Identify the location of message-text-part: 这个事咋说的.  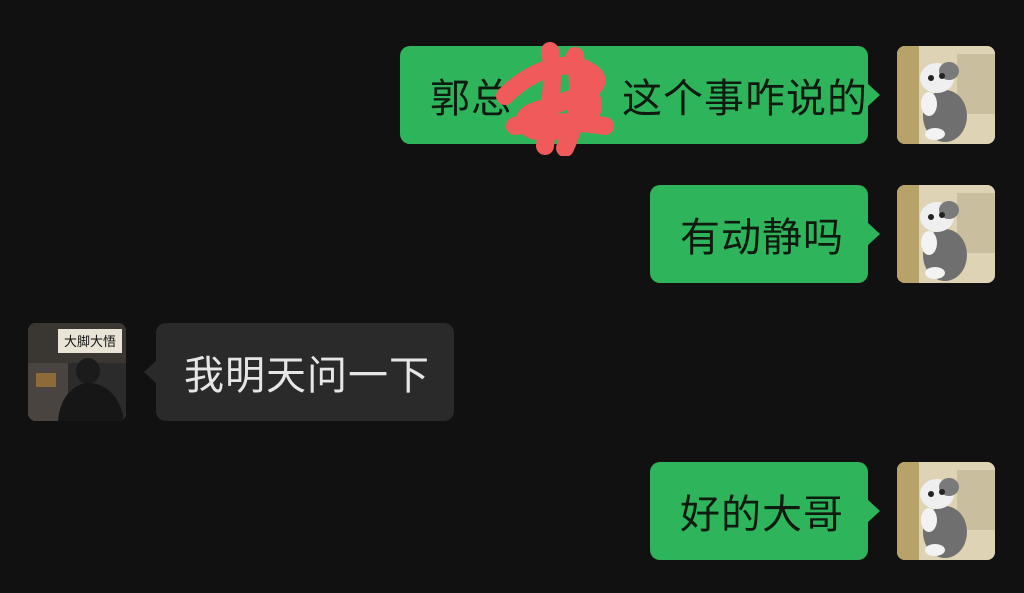
(745, 99).